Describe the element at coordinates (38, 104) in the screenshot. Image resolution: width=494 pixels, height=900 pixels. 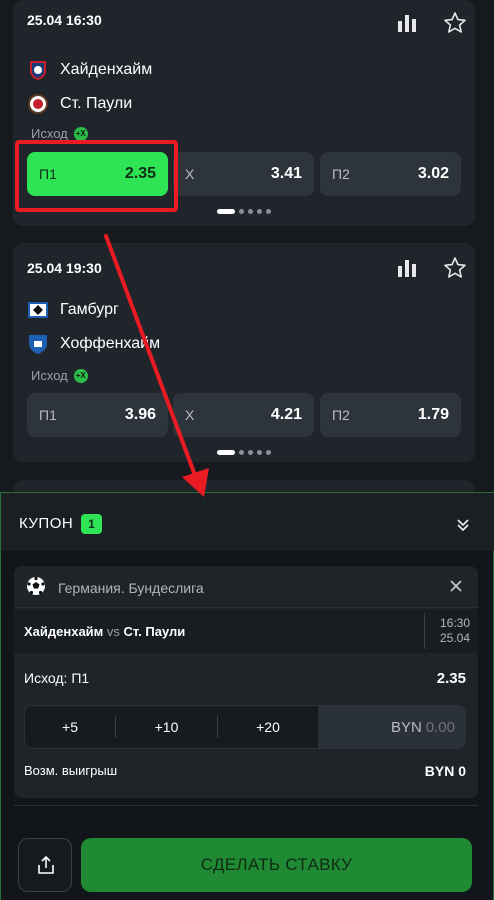
I see `st-pauli-logo-icon` at that location.